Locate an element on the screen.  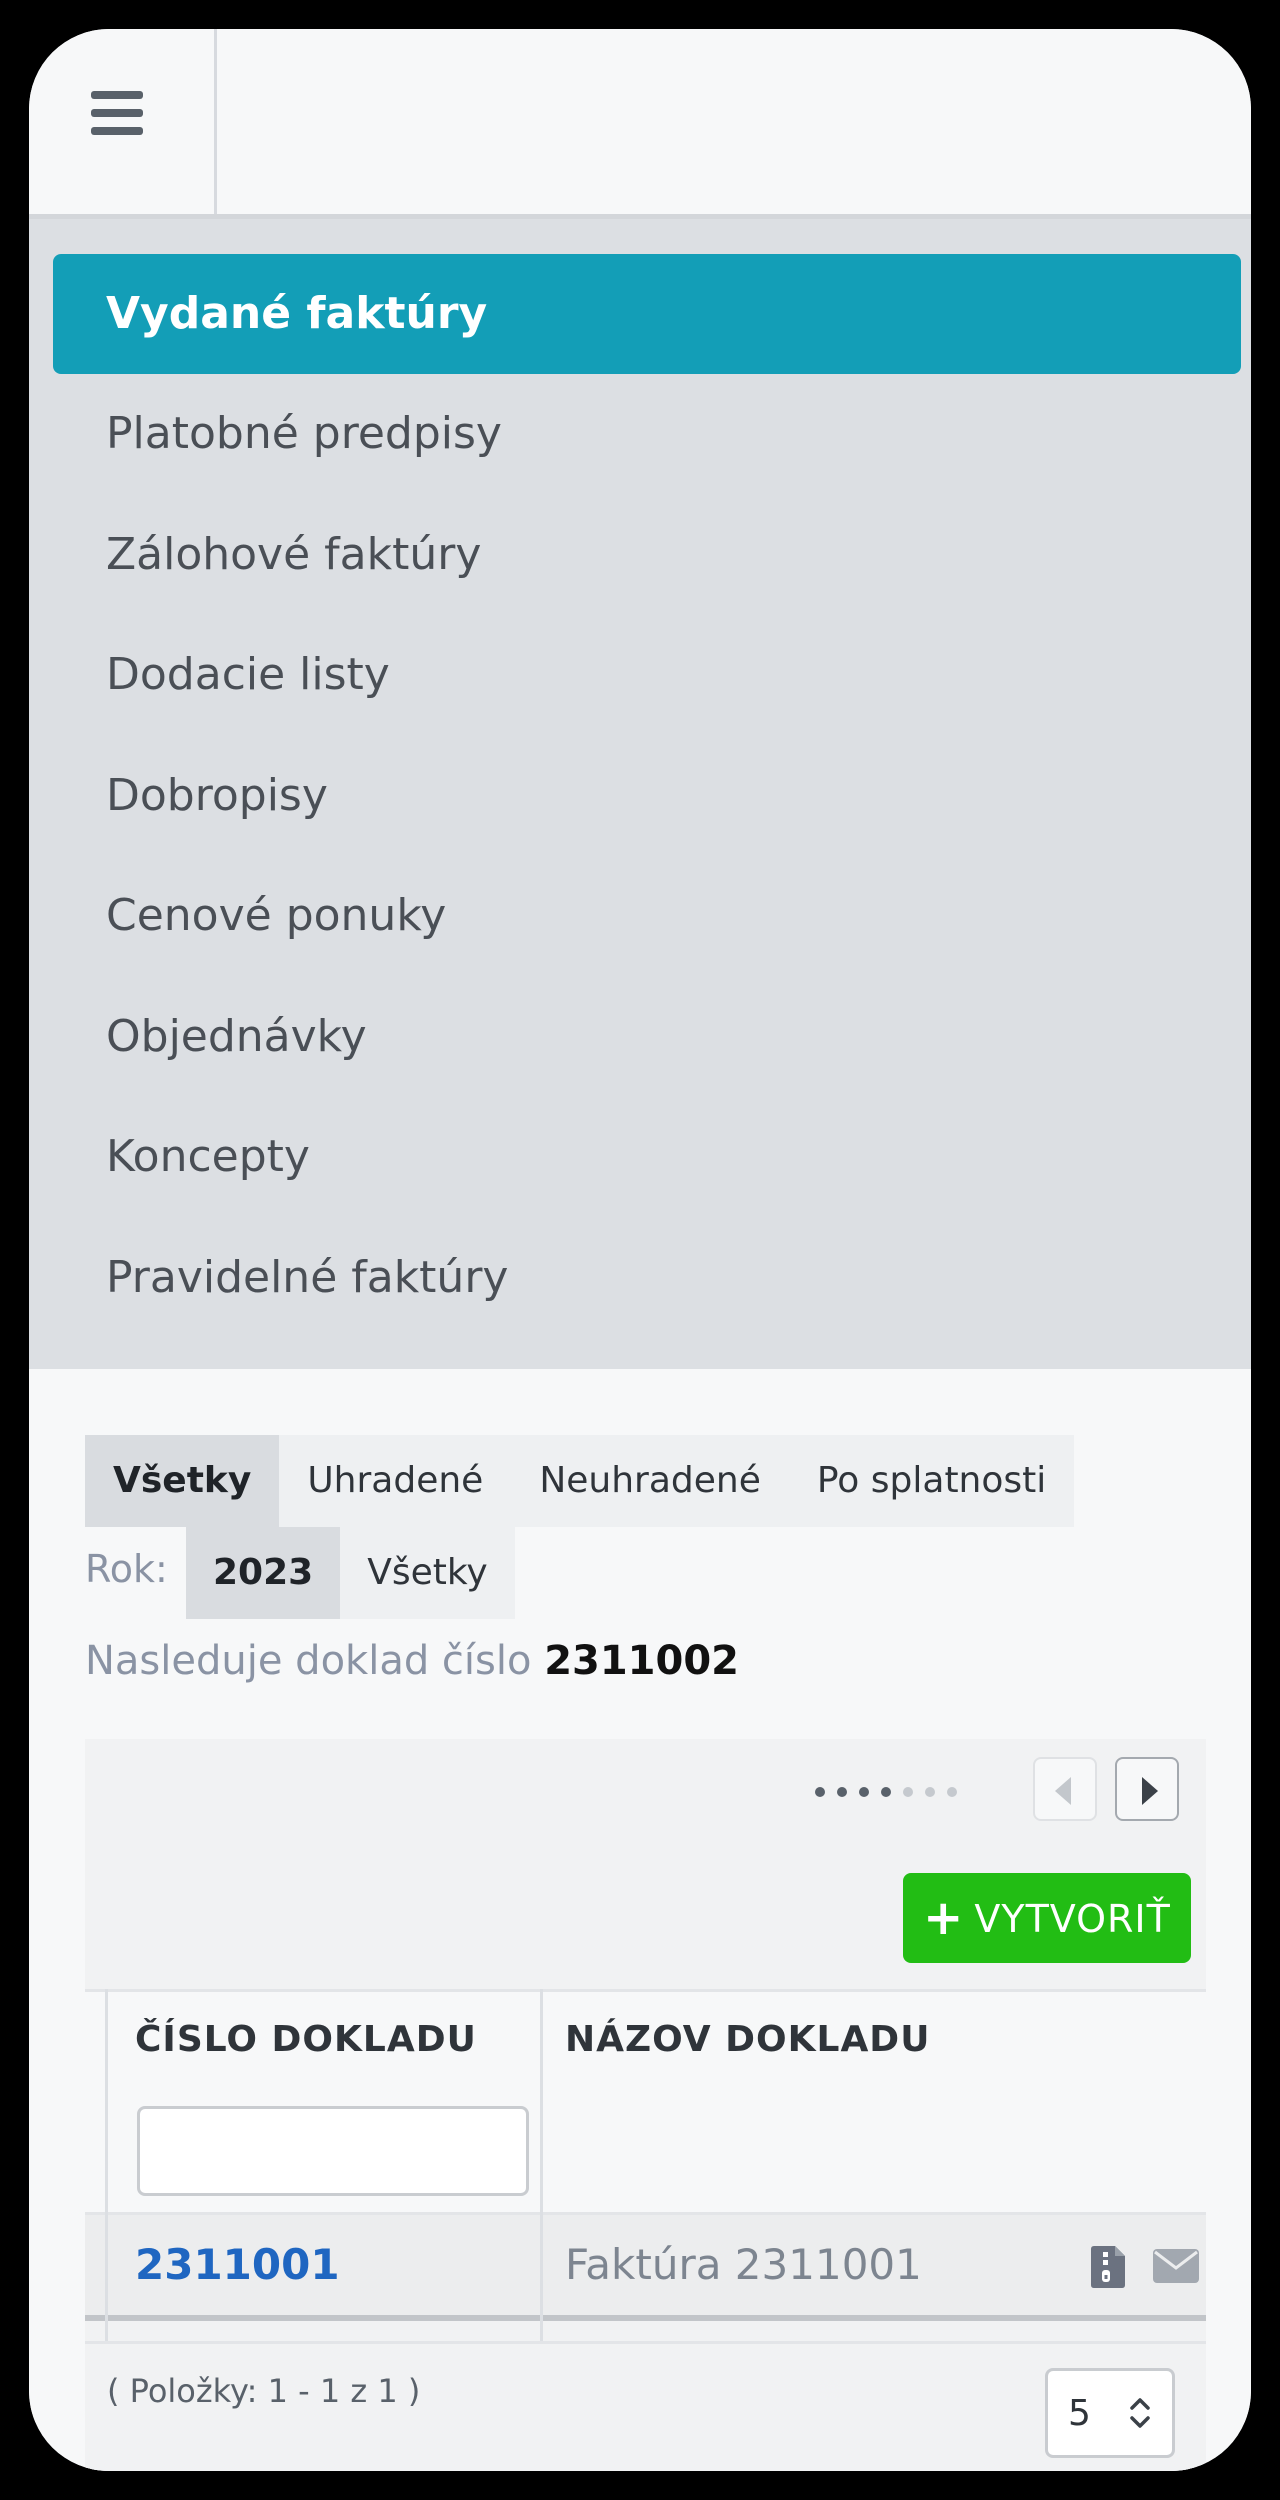
create-button: + VYTVORIŤ is located at coordinates (1047, 1918).